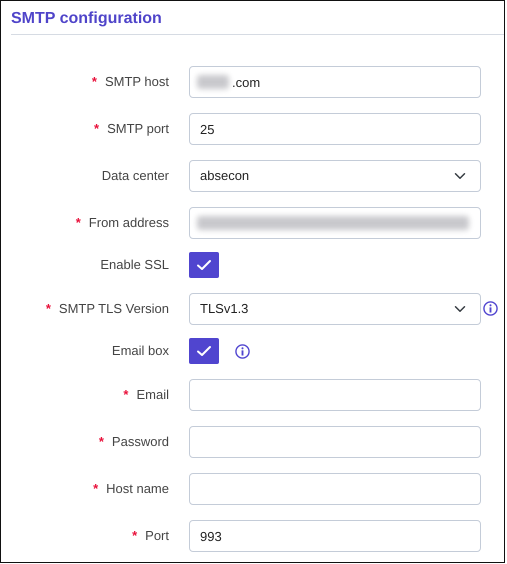 The width and height of the screenshot is (507, 564). What do you see at coordinates (128, 223) in the screenshot?
I see `field-label: From address` at bounding box center [128, 223].